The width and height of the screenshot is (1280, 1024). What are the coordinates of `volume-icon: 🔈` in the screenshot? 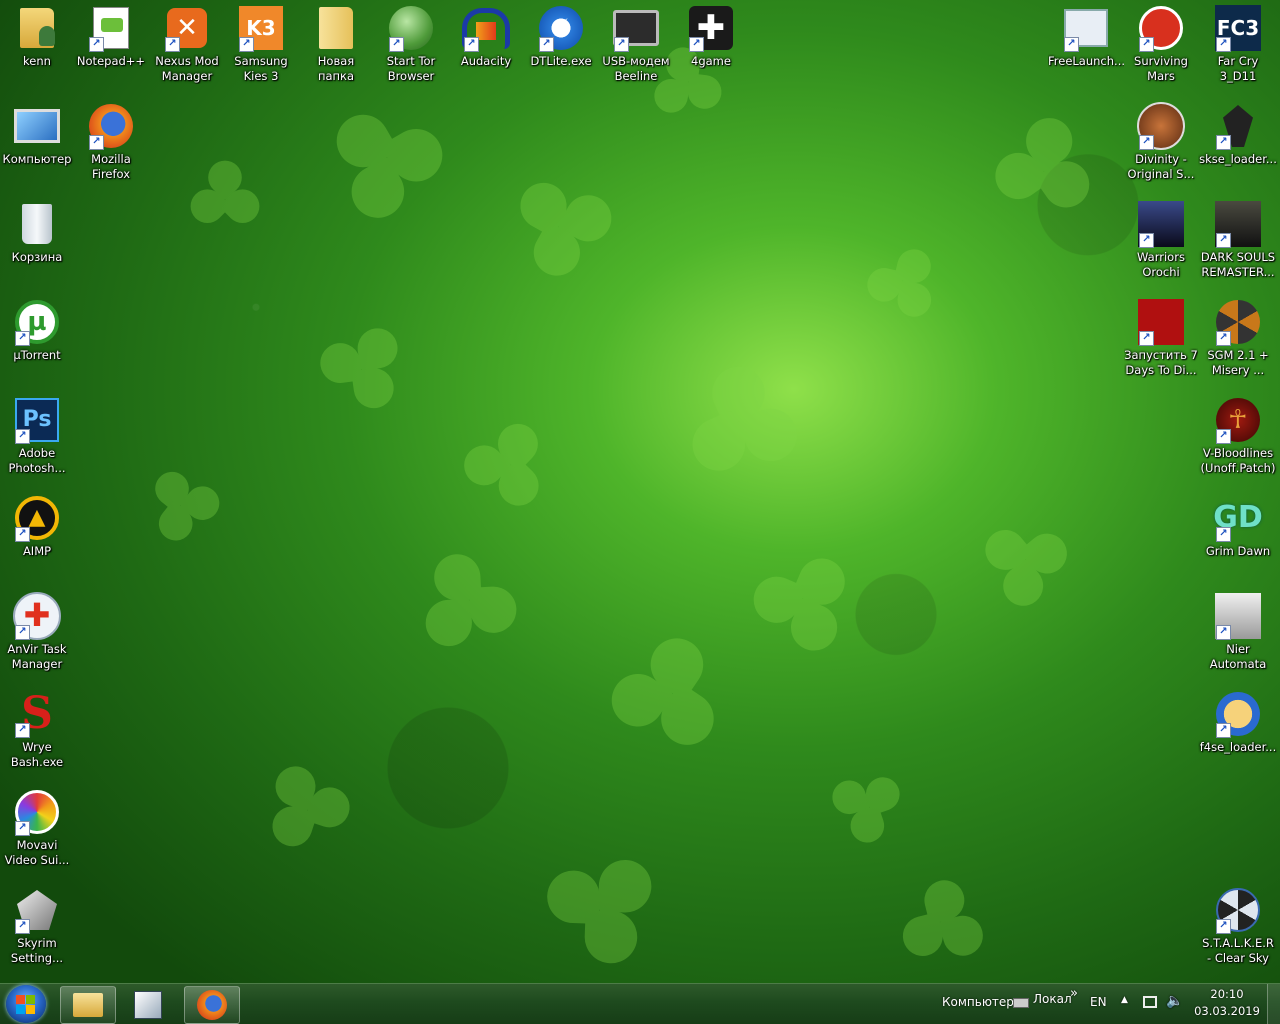 It's located at (1174, 1001).